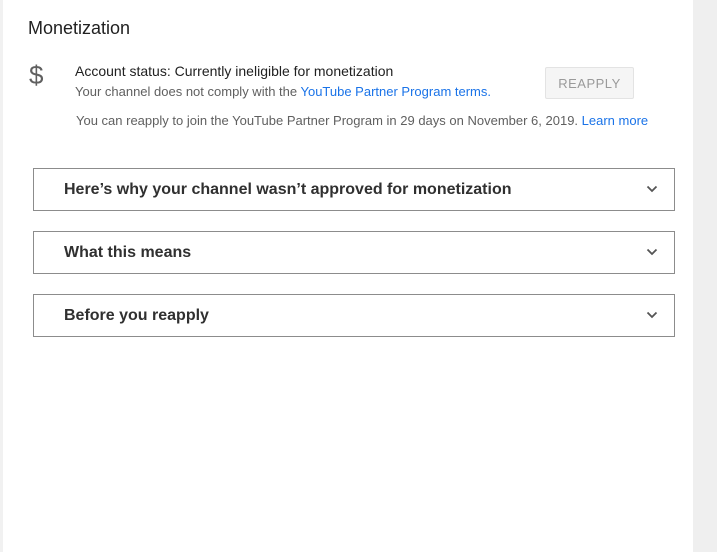 This screenshot has height=552, width=717. What do you see at coordinates (188, 91) in the screenshot?
I see `compliance-prefix: Your channel does not comply with the` at bounding box center [188, 91].